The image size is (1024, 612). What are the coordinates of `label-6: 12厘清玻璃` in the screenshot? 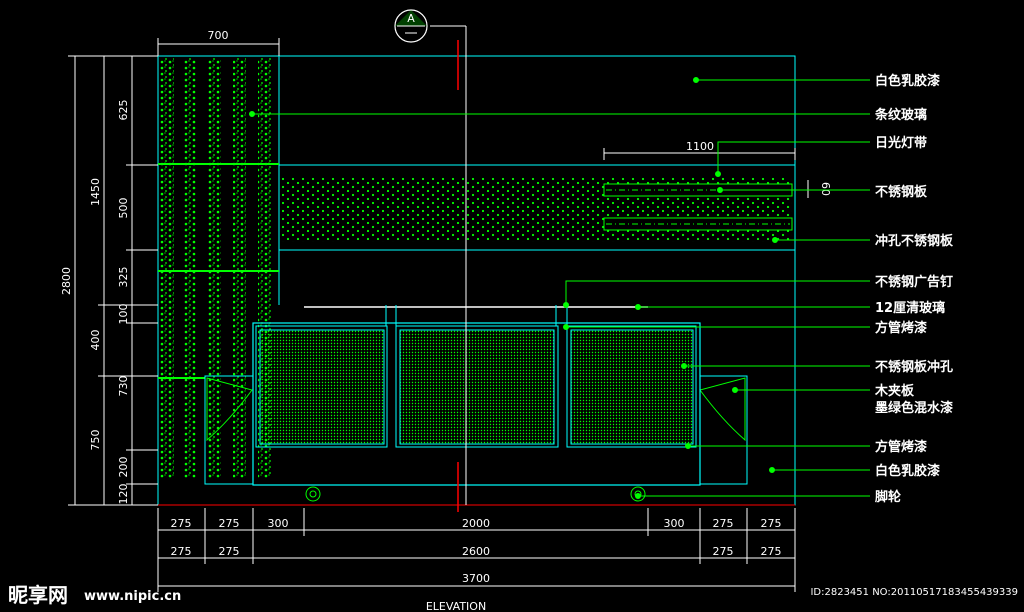 It's located at (910, 308).